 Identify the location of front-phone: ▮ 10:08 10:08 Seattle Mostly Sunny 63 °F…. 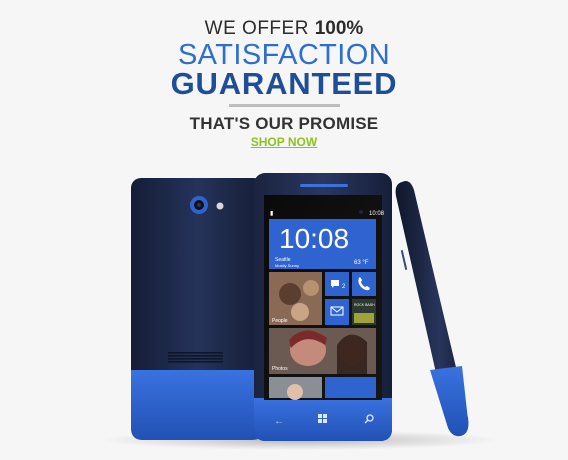
(323, 307).